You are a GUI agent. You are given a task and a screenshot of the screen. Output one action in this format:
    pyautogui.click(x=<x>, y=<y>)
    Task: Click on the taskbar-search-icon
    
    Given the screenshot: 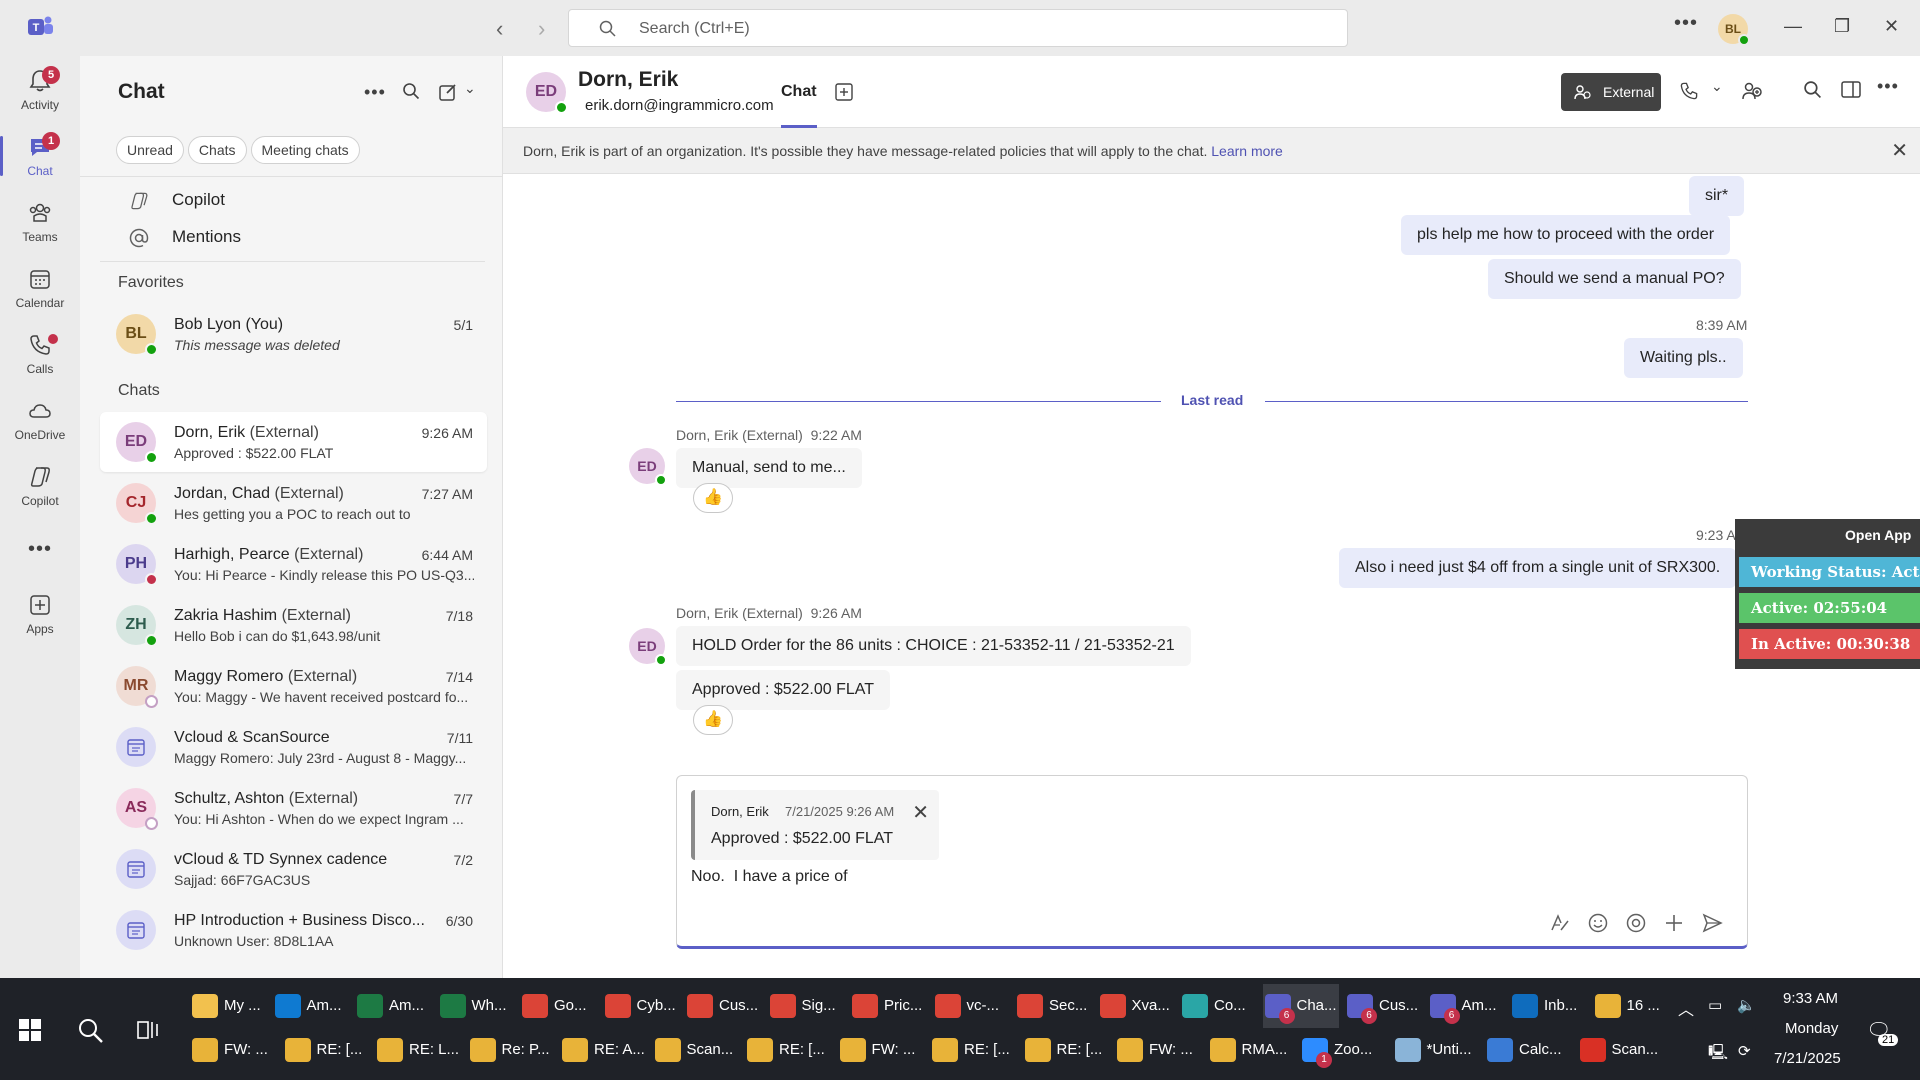 What is the action you would take?
    pyautogui.click(x=90, y=1030)
    